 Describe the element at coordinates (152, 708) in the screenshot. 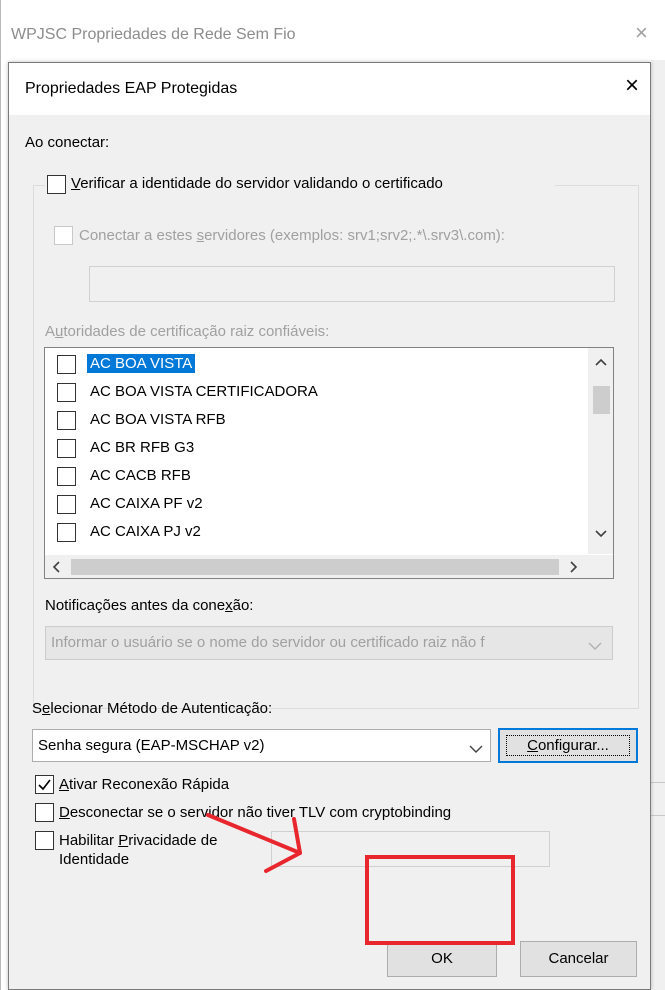

I see `auth-method-label: Selecionar Método de Autenticação:` at that location.